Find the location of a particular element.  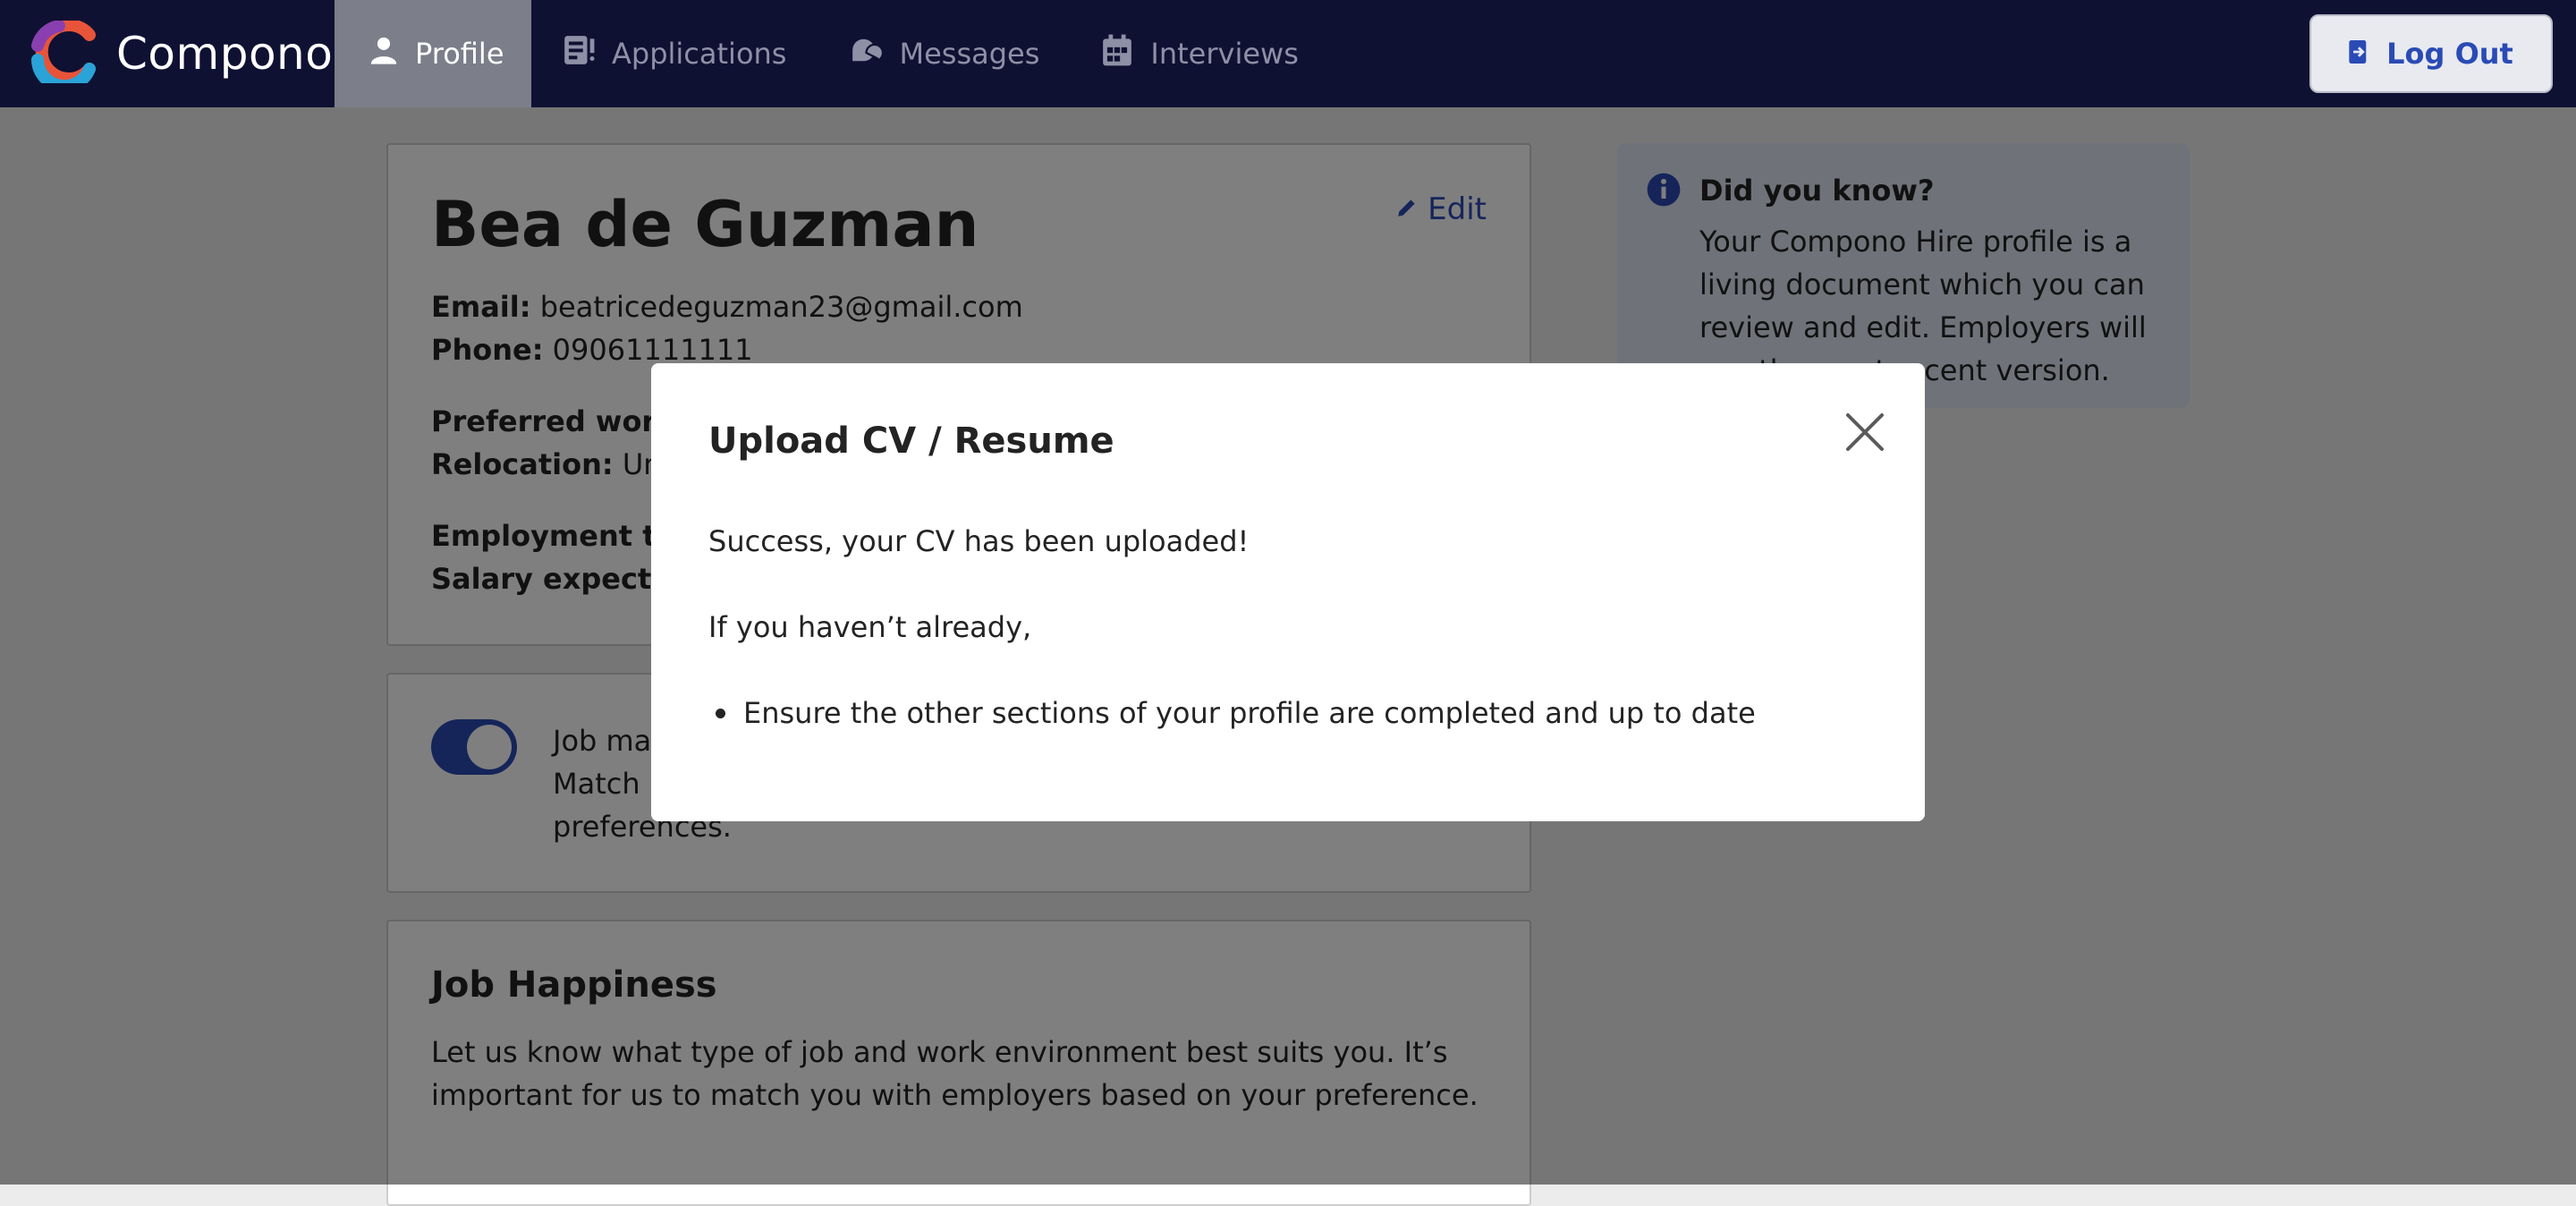

brand-logo: Compono is located at coordinates (167, 53).